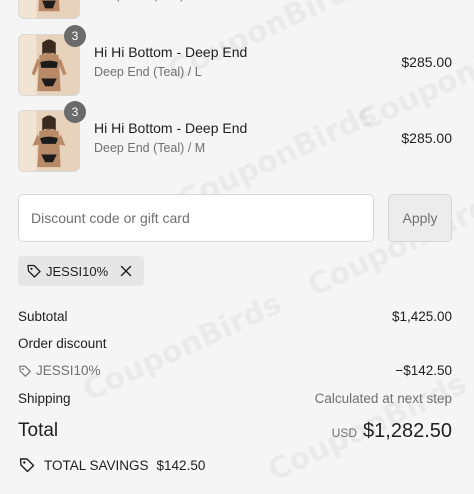 This screenshot has height=494, width=474. Describe the element at coordinates (196, 218) in the screenshot. I see `discount-code-input` at that location.